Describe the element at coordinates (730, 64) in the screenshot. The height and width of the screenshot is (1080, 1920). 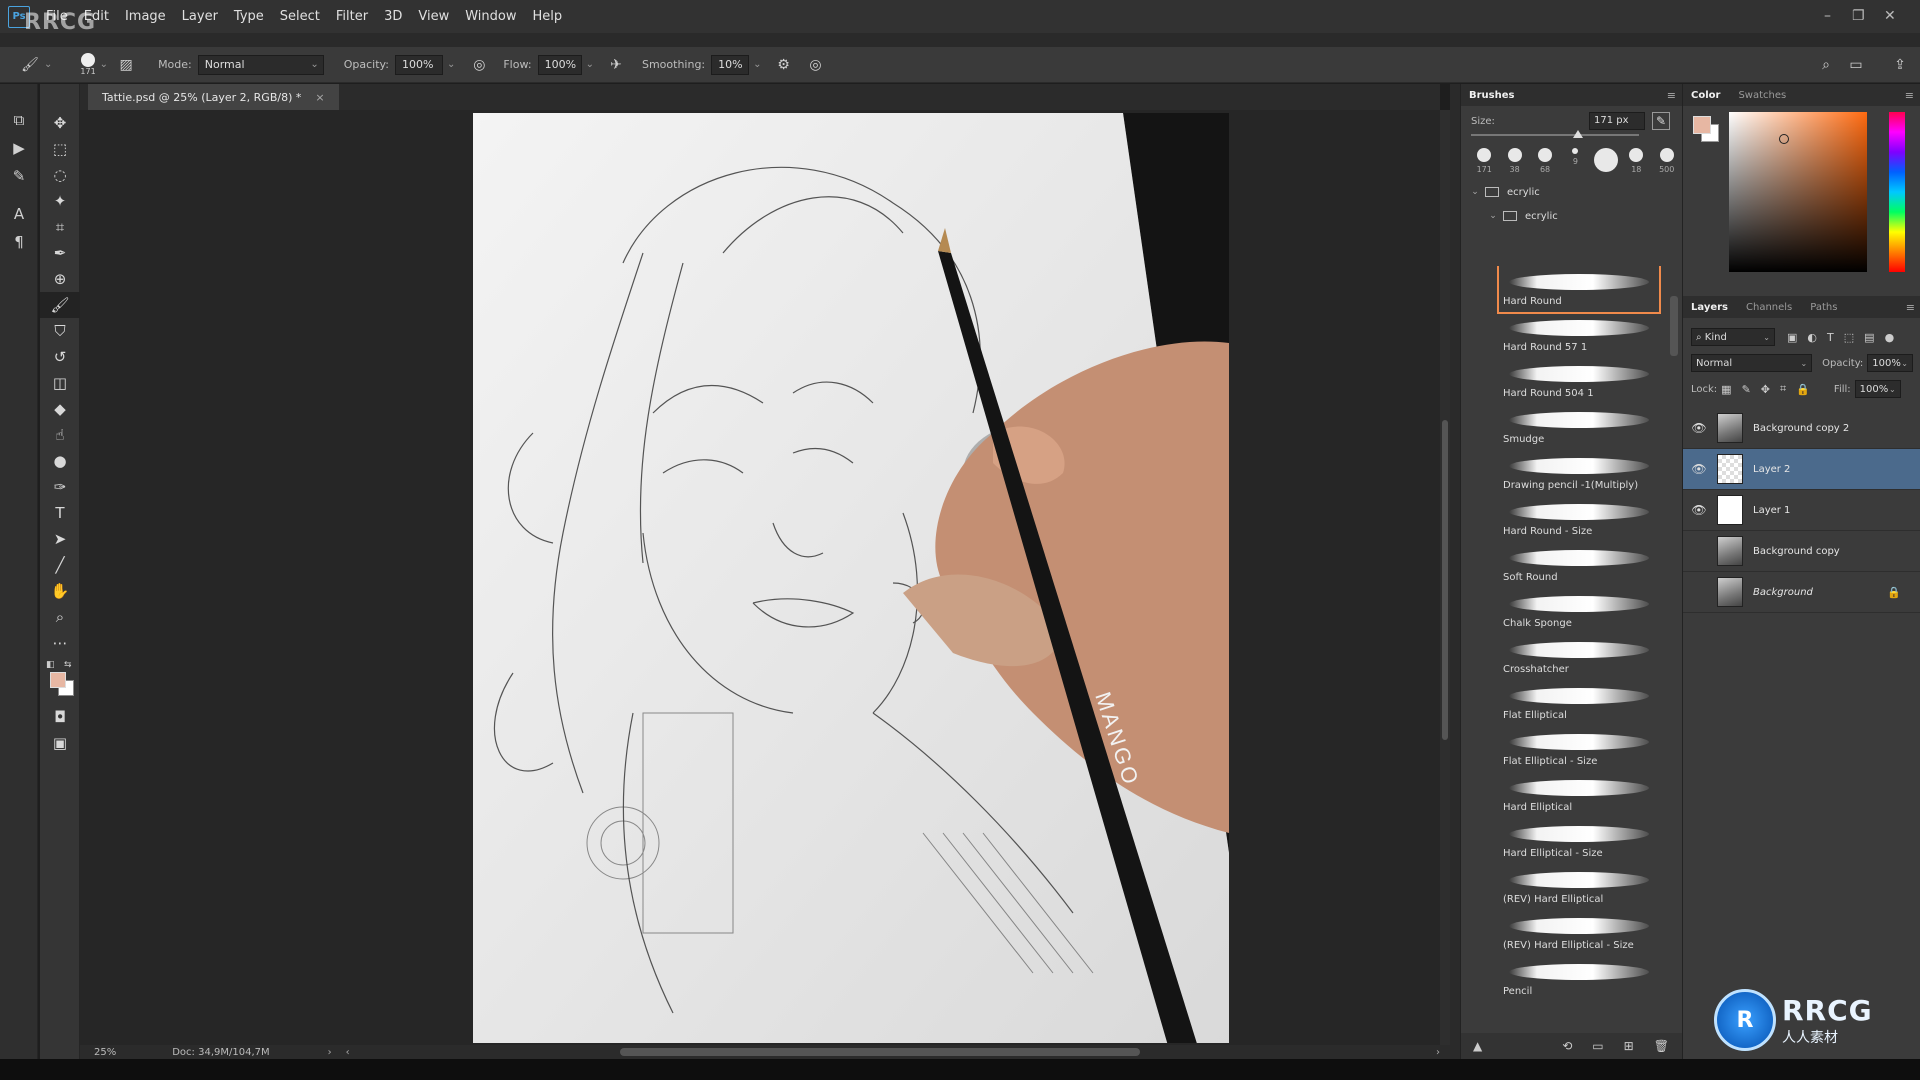
I see `smoothing-field: 10%` at that location.